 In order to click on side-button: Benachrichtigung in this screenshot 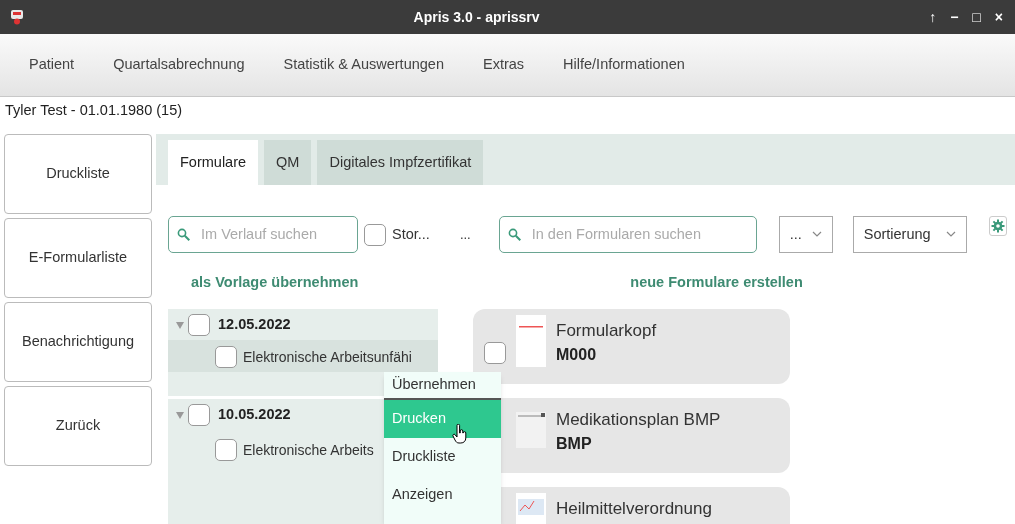, I will do `click(78, 342)`.